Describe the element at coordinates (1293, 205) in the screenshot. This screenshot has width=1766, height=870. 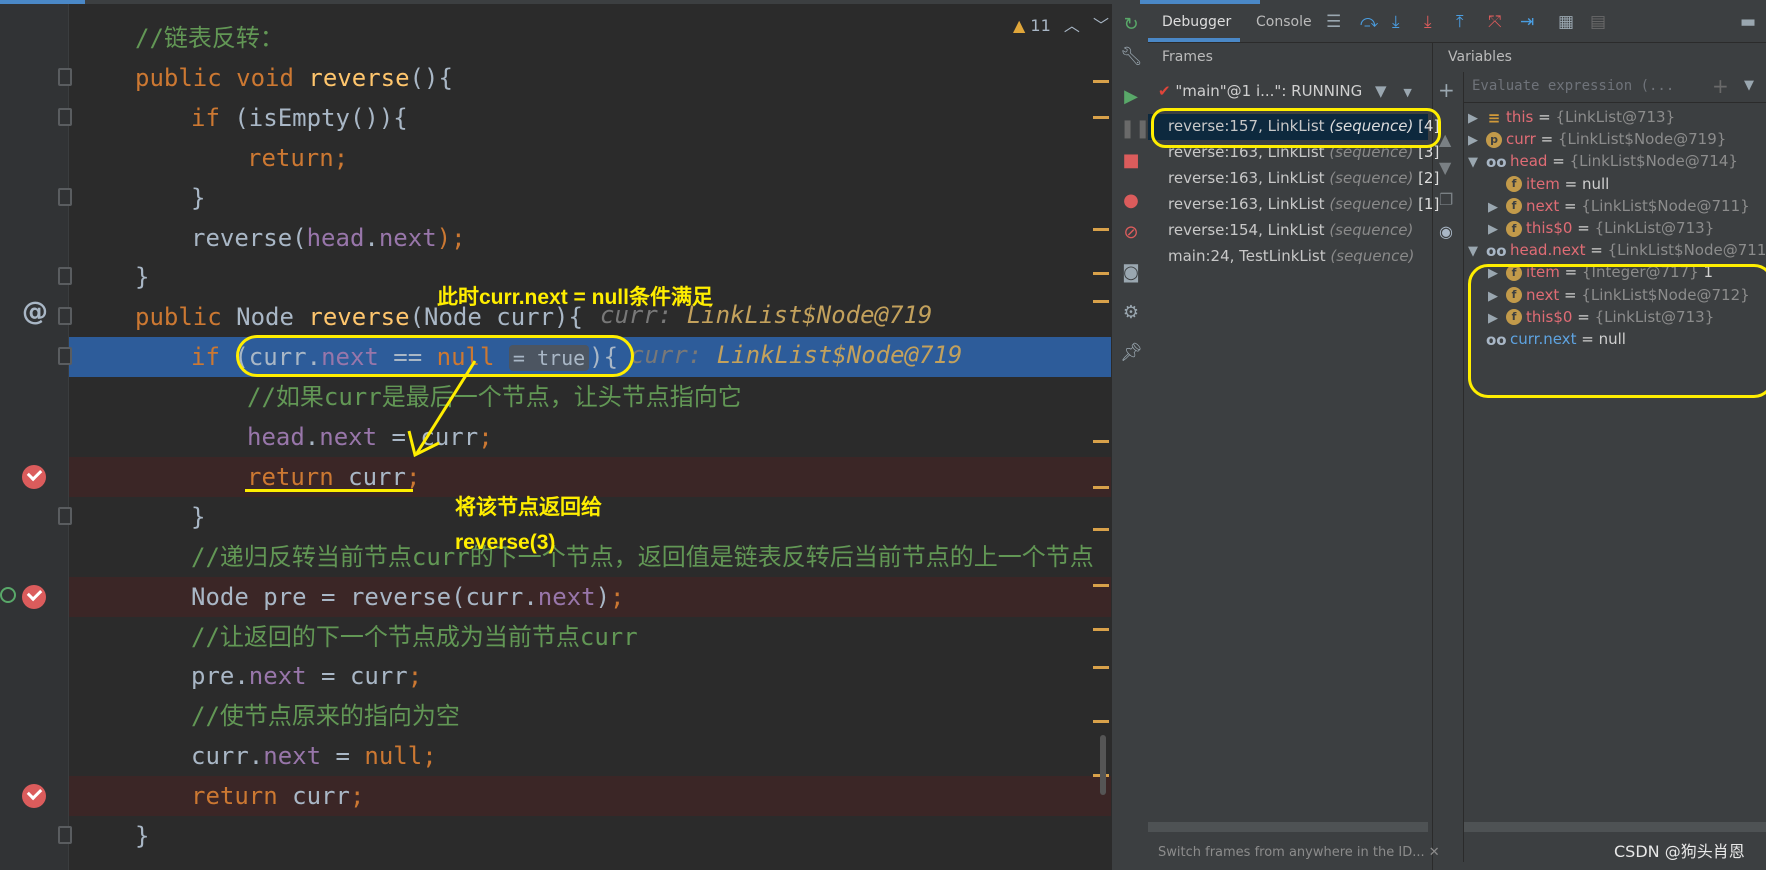
I see `frame-item: reverse:163, LinkList (sequence) [1]` at that location.